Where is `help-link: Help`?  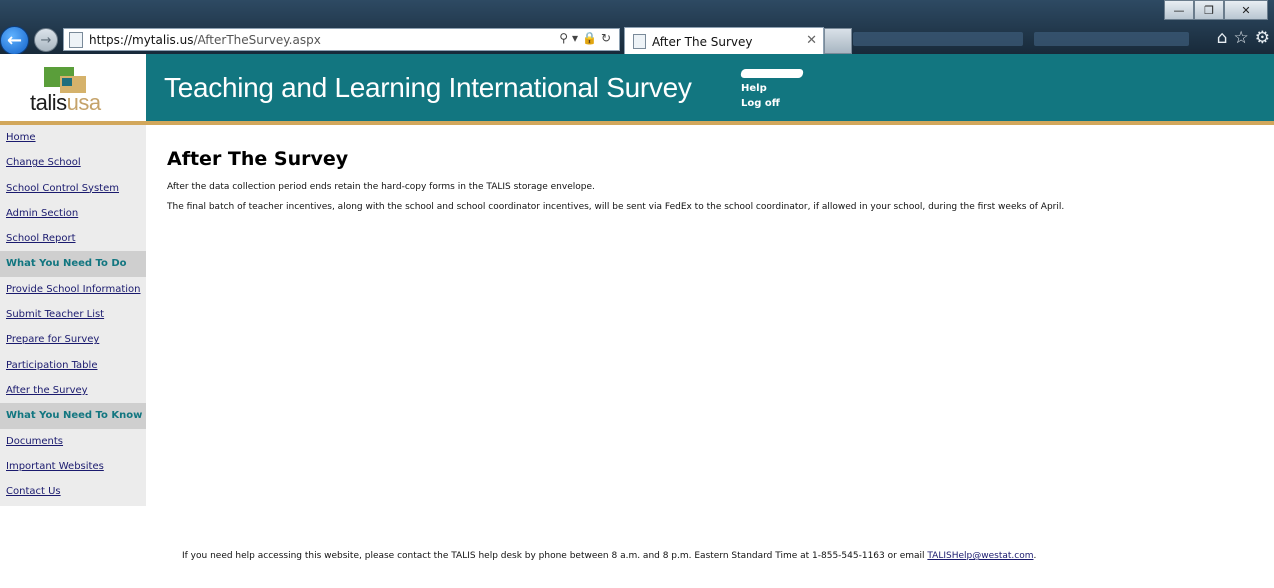
help-link: Help is located at coordinates (772, 88).